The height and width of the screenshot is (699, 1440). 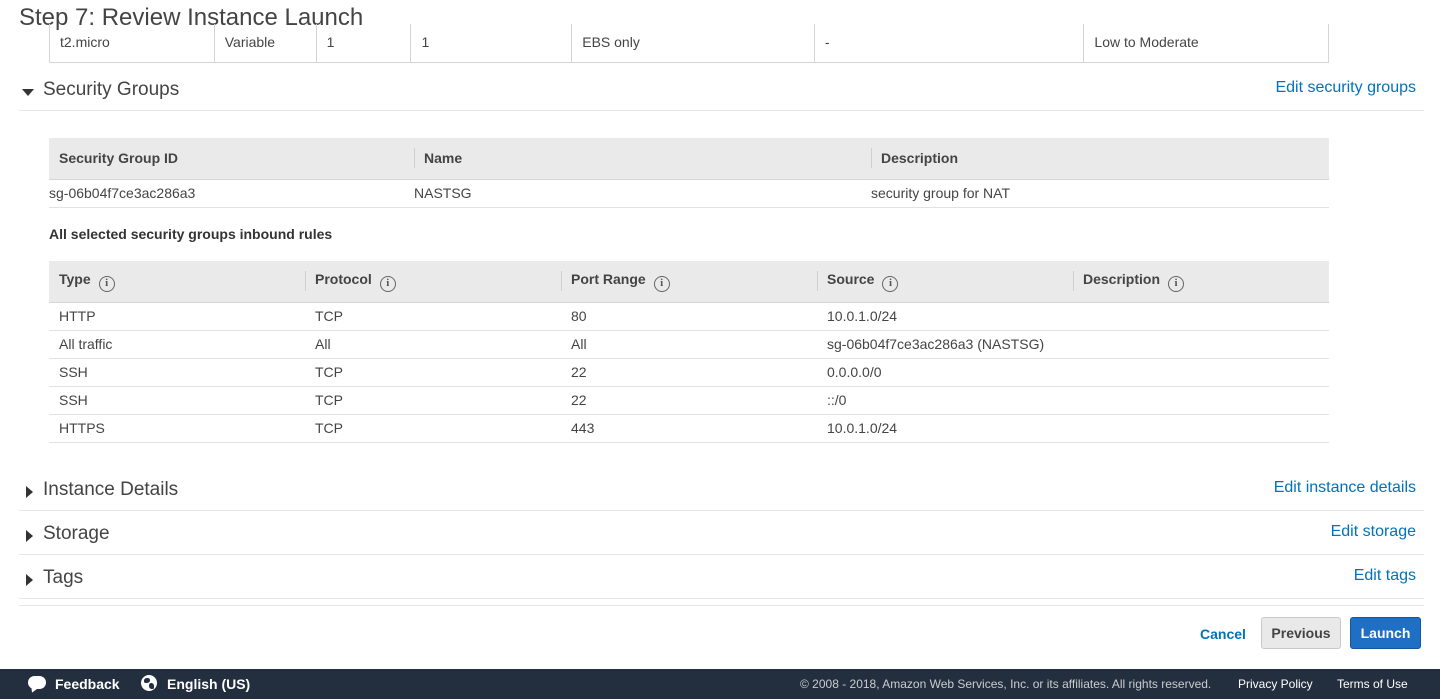 What do you see at coordinates (177, 316) in the screenshot?
I see `table-cell: HTTP` at bounding box center [177, 316].